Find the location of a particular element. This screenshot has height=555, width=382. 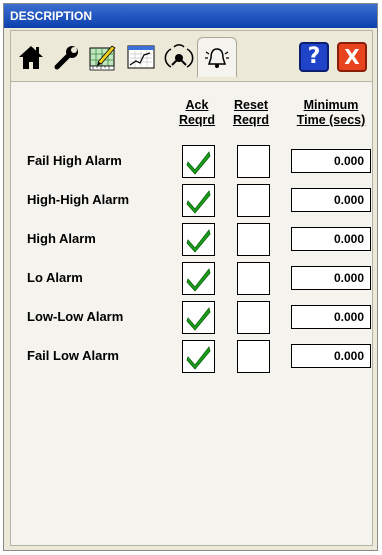

home-icon is located at coordinates (31, 57).